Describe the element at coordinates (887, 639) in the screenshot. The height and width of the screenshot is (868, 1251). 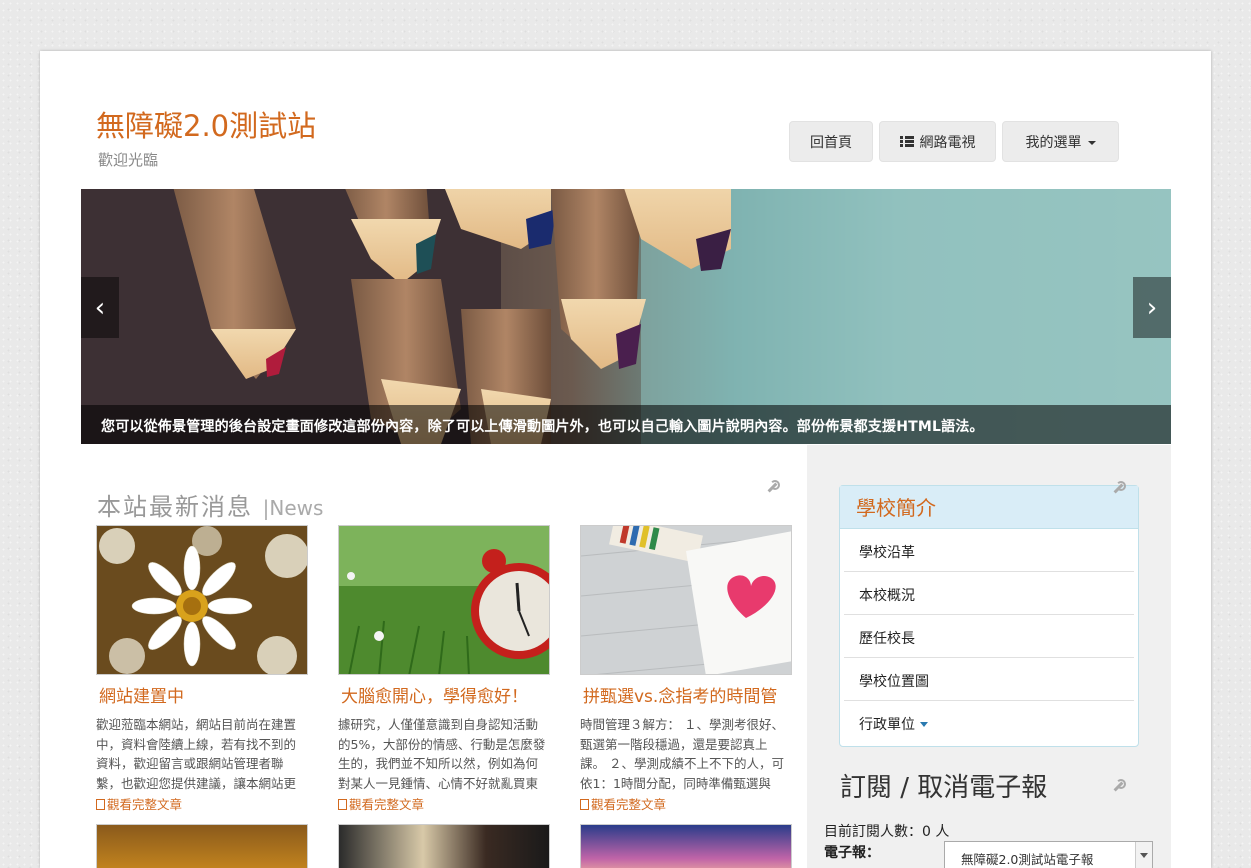
I see `sidebar-item-label: 歷任校長` at that location.